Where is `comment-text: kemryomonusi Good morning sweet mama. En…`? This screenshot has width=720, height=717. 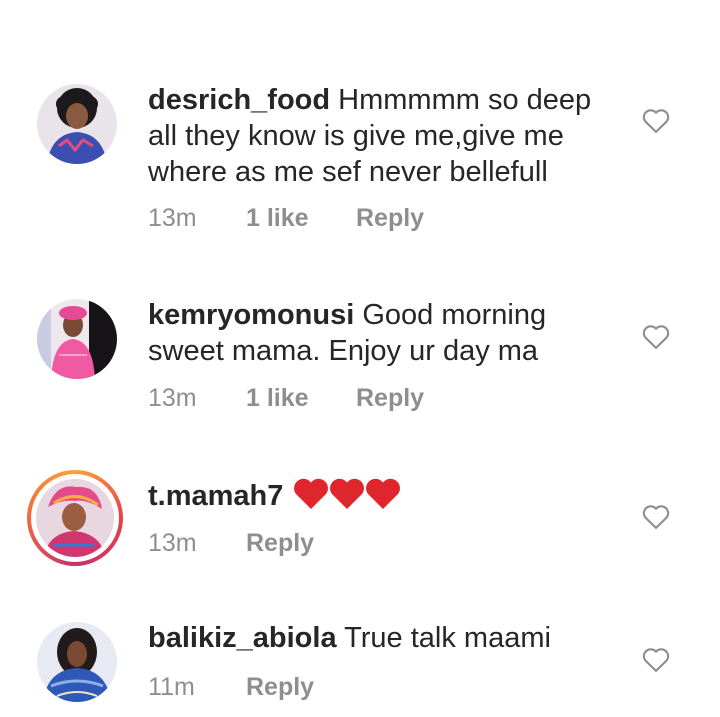
comment-text: kemryomonusi Good morning sweet mama. En… is located at coordinates (383, 333).